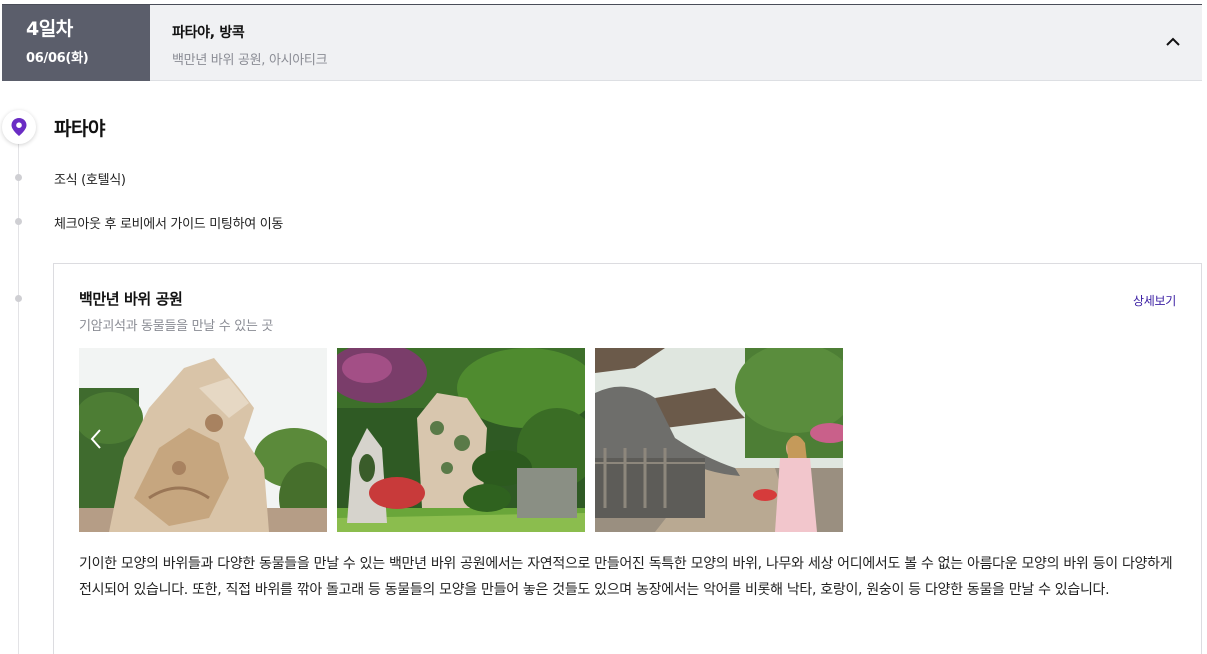 Image resolution: width=1207 pixels, height=654 pixels. I want to click on place-photo-garden, so click(461, 440).